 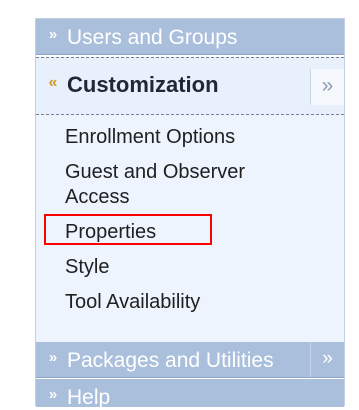 What do you see at coordinates (150, 137) in the screenshot?
I see `enrollment-options-link: Enrollment Options` at bounding box center [150, 137].